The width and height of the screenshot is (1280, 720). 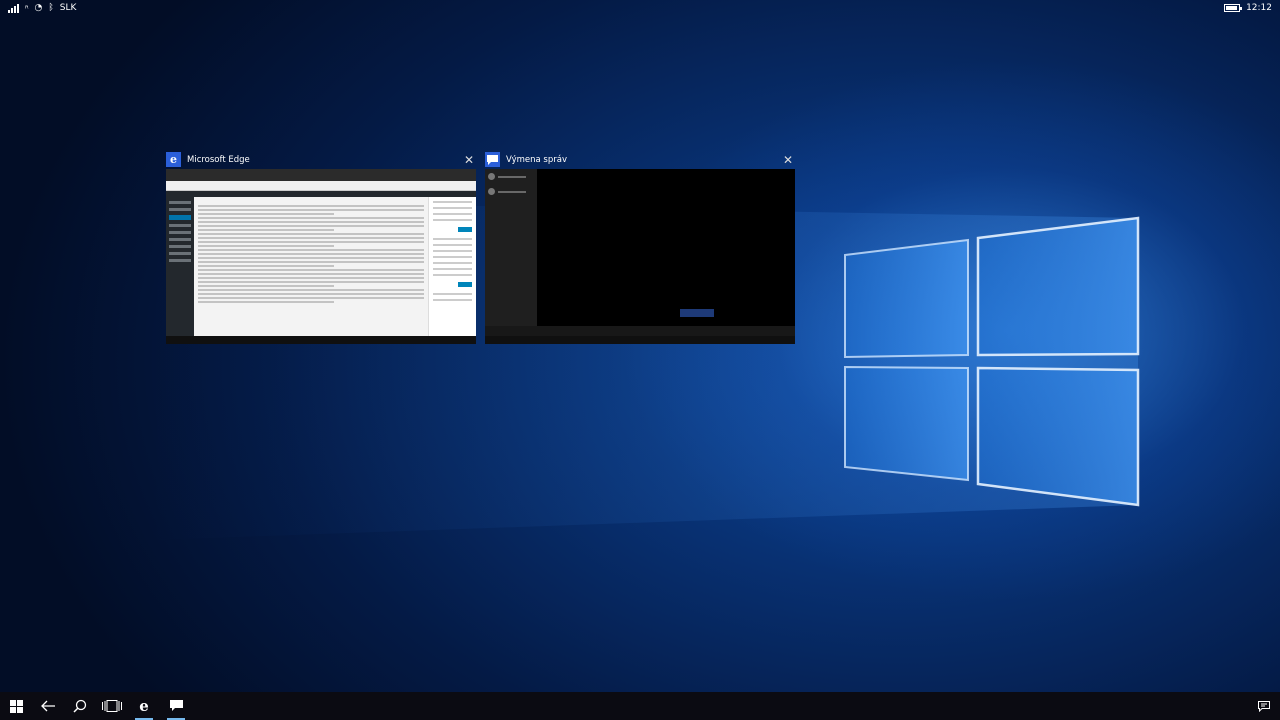 I want to click on start-icon, so click(x=16, y=706).